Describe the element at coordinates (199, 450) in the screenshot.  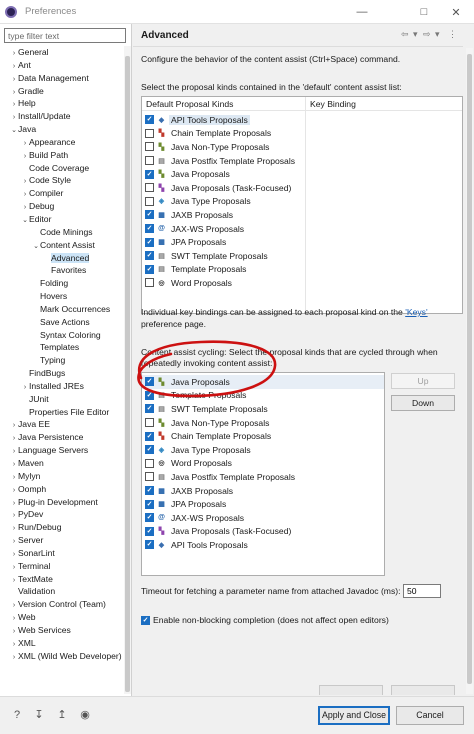
I see `proposal-kind-item: ✓ ◈ Java Type Proposals` at that location.